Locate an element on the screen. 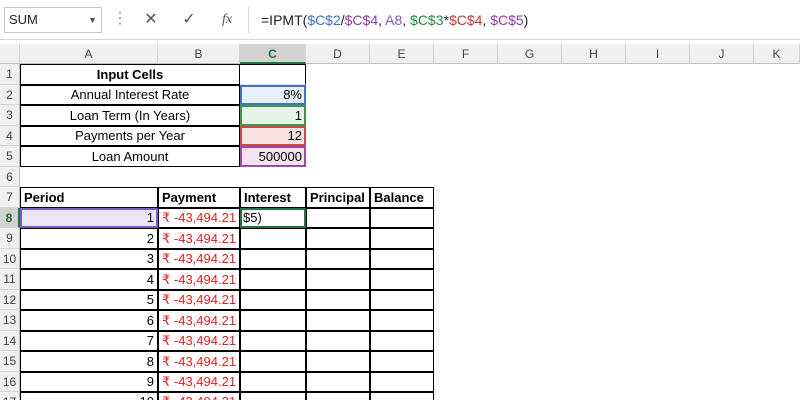  input-label-payments-per-year: Payments per Year is located at coordinates (130, 136).